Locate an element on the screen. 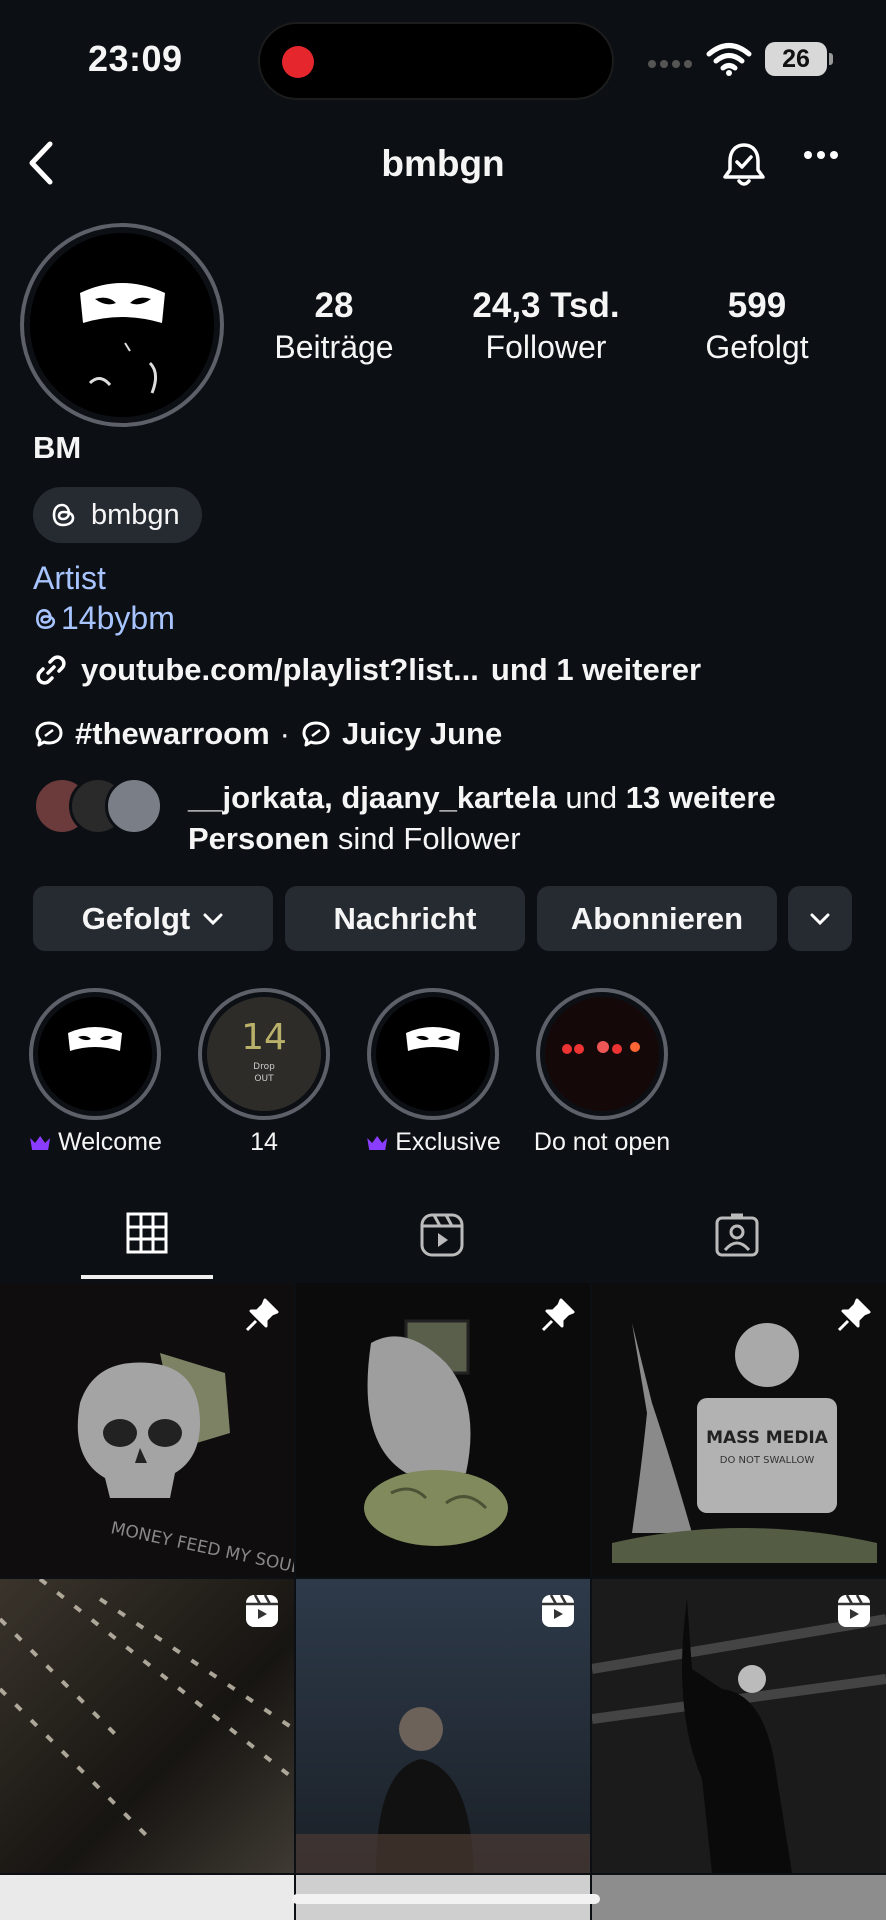 This screenshot has width=886, height=1920. recording-indicator is located at coordinates (298, 62).